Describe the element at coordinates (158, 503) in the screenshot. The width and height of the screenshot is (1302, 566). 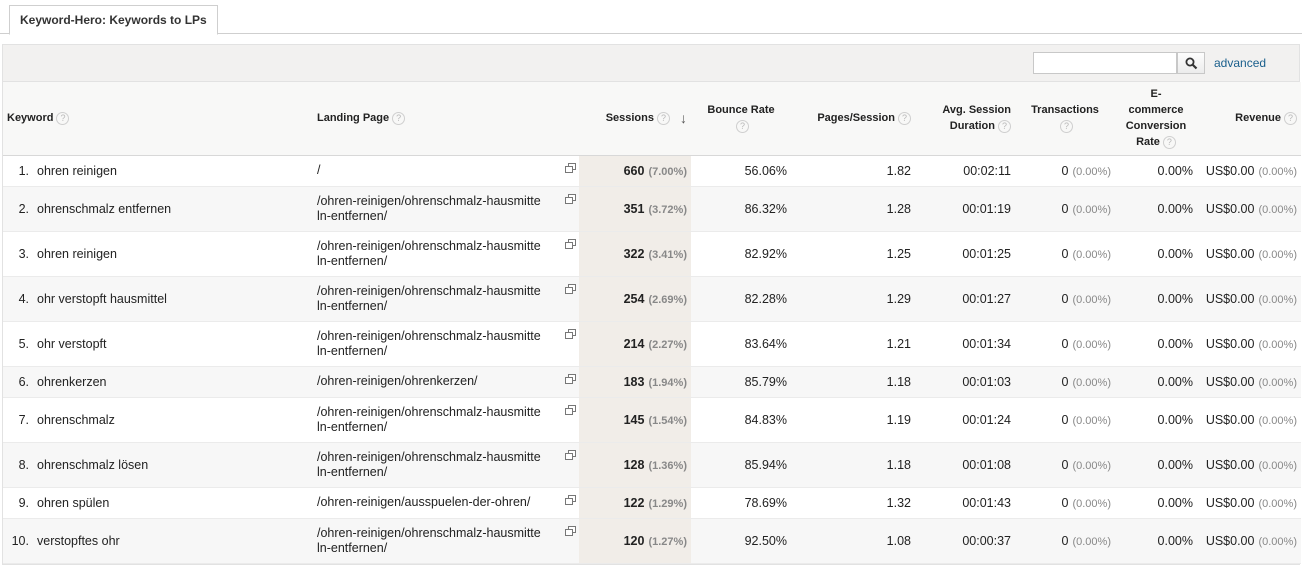
I see `keyword-cell: 9. ohren spülen` at that location.